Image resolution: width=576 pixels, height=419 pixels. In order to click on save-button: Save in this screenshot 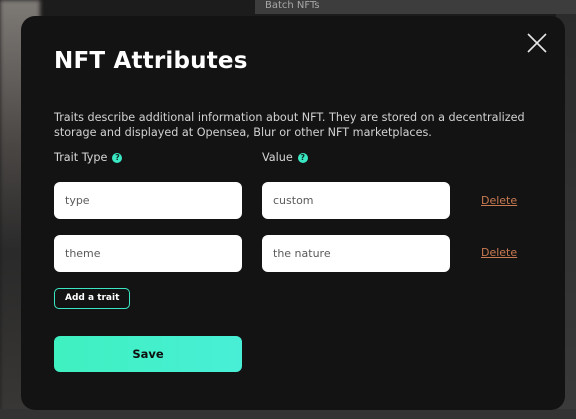, I will do `click(148, 354)`.